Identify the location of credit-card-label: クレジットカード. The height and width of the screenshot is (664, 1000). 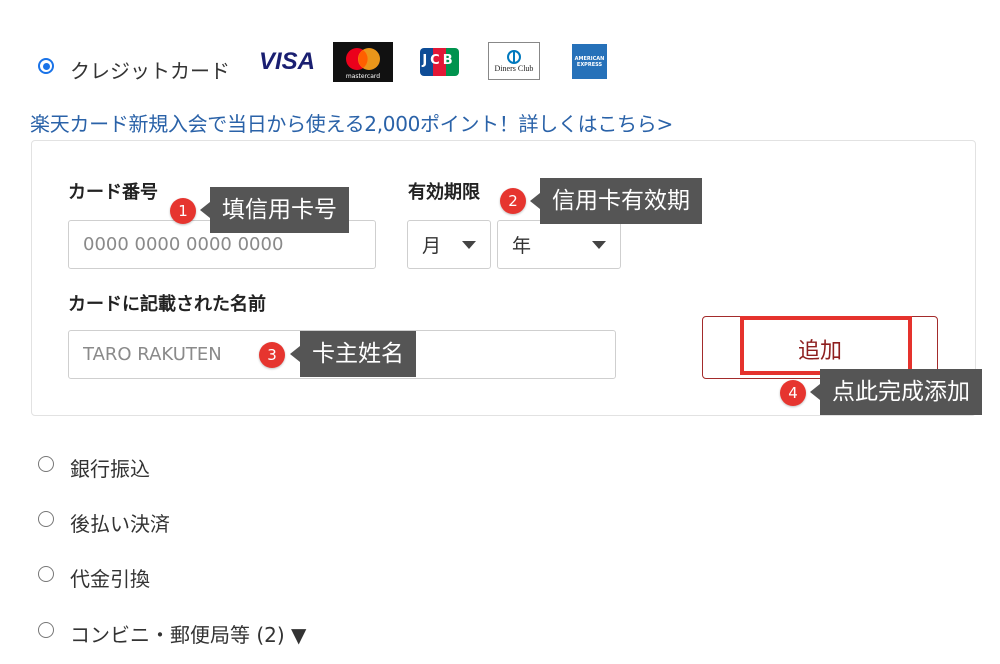
(150, 69).